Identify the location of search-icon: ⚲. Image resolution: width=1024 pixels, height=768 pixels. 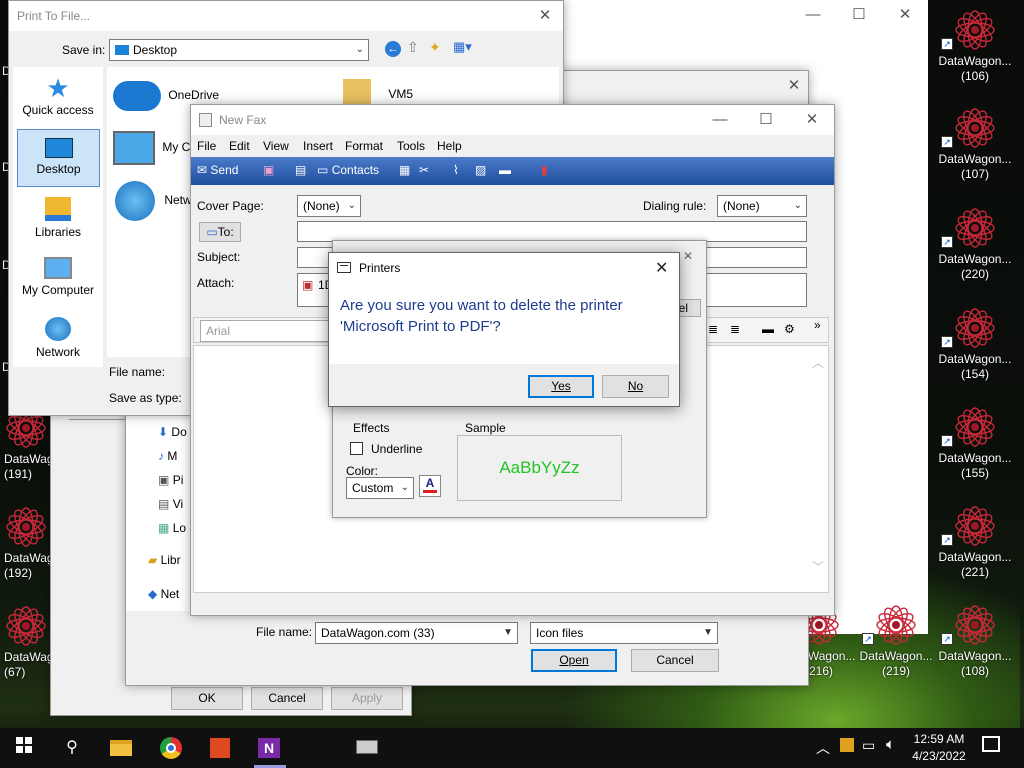
(72, 748).